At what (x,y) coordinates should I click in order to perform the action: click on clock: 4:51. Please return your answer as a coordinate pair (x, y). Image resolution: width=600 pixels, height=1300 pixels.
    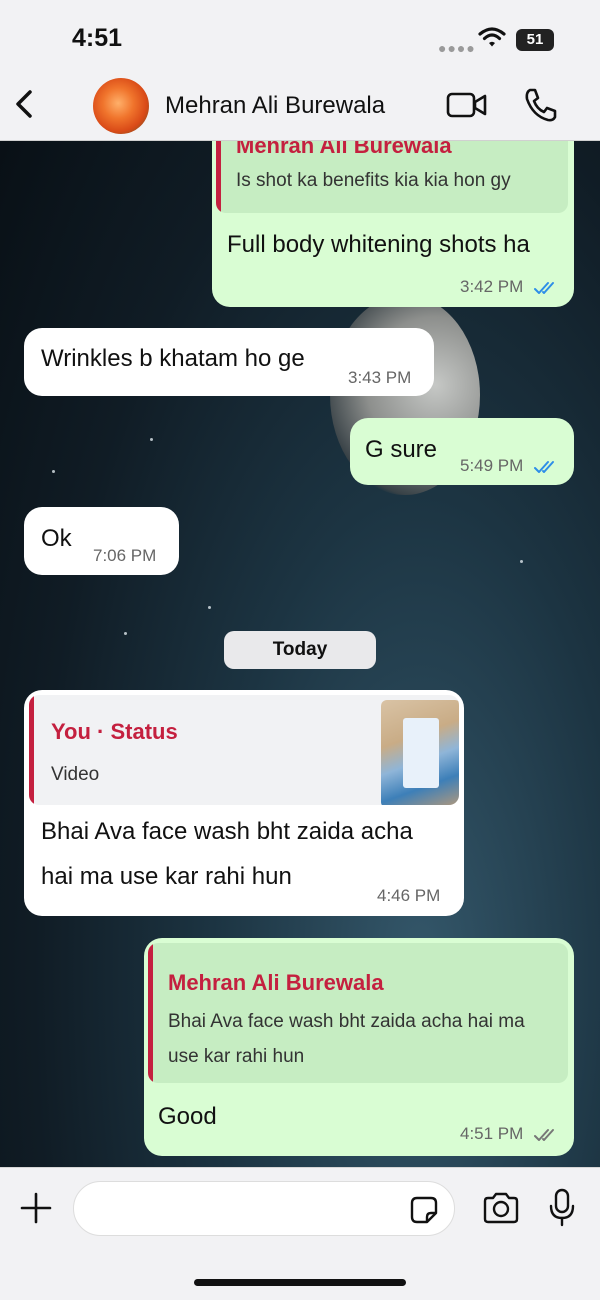
    Looking at the image, I should click on (97, 38).